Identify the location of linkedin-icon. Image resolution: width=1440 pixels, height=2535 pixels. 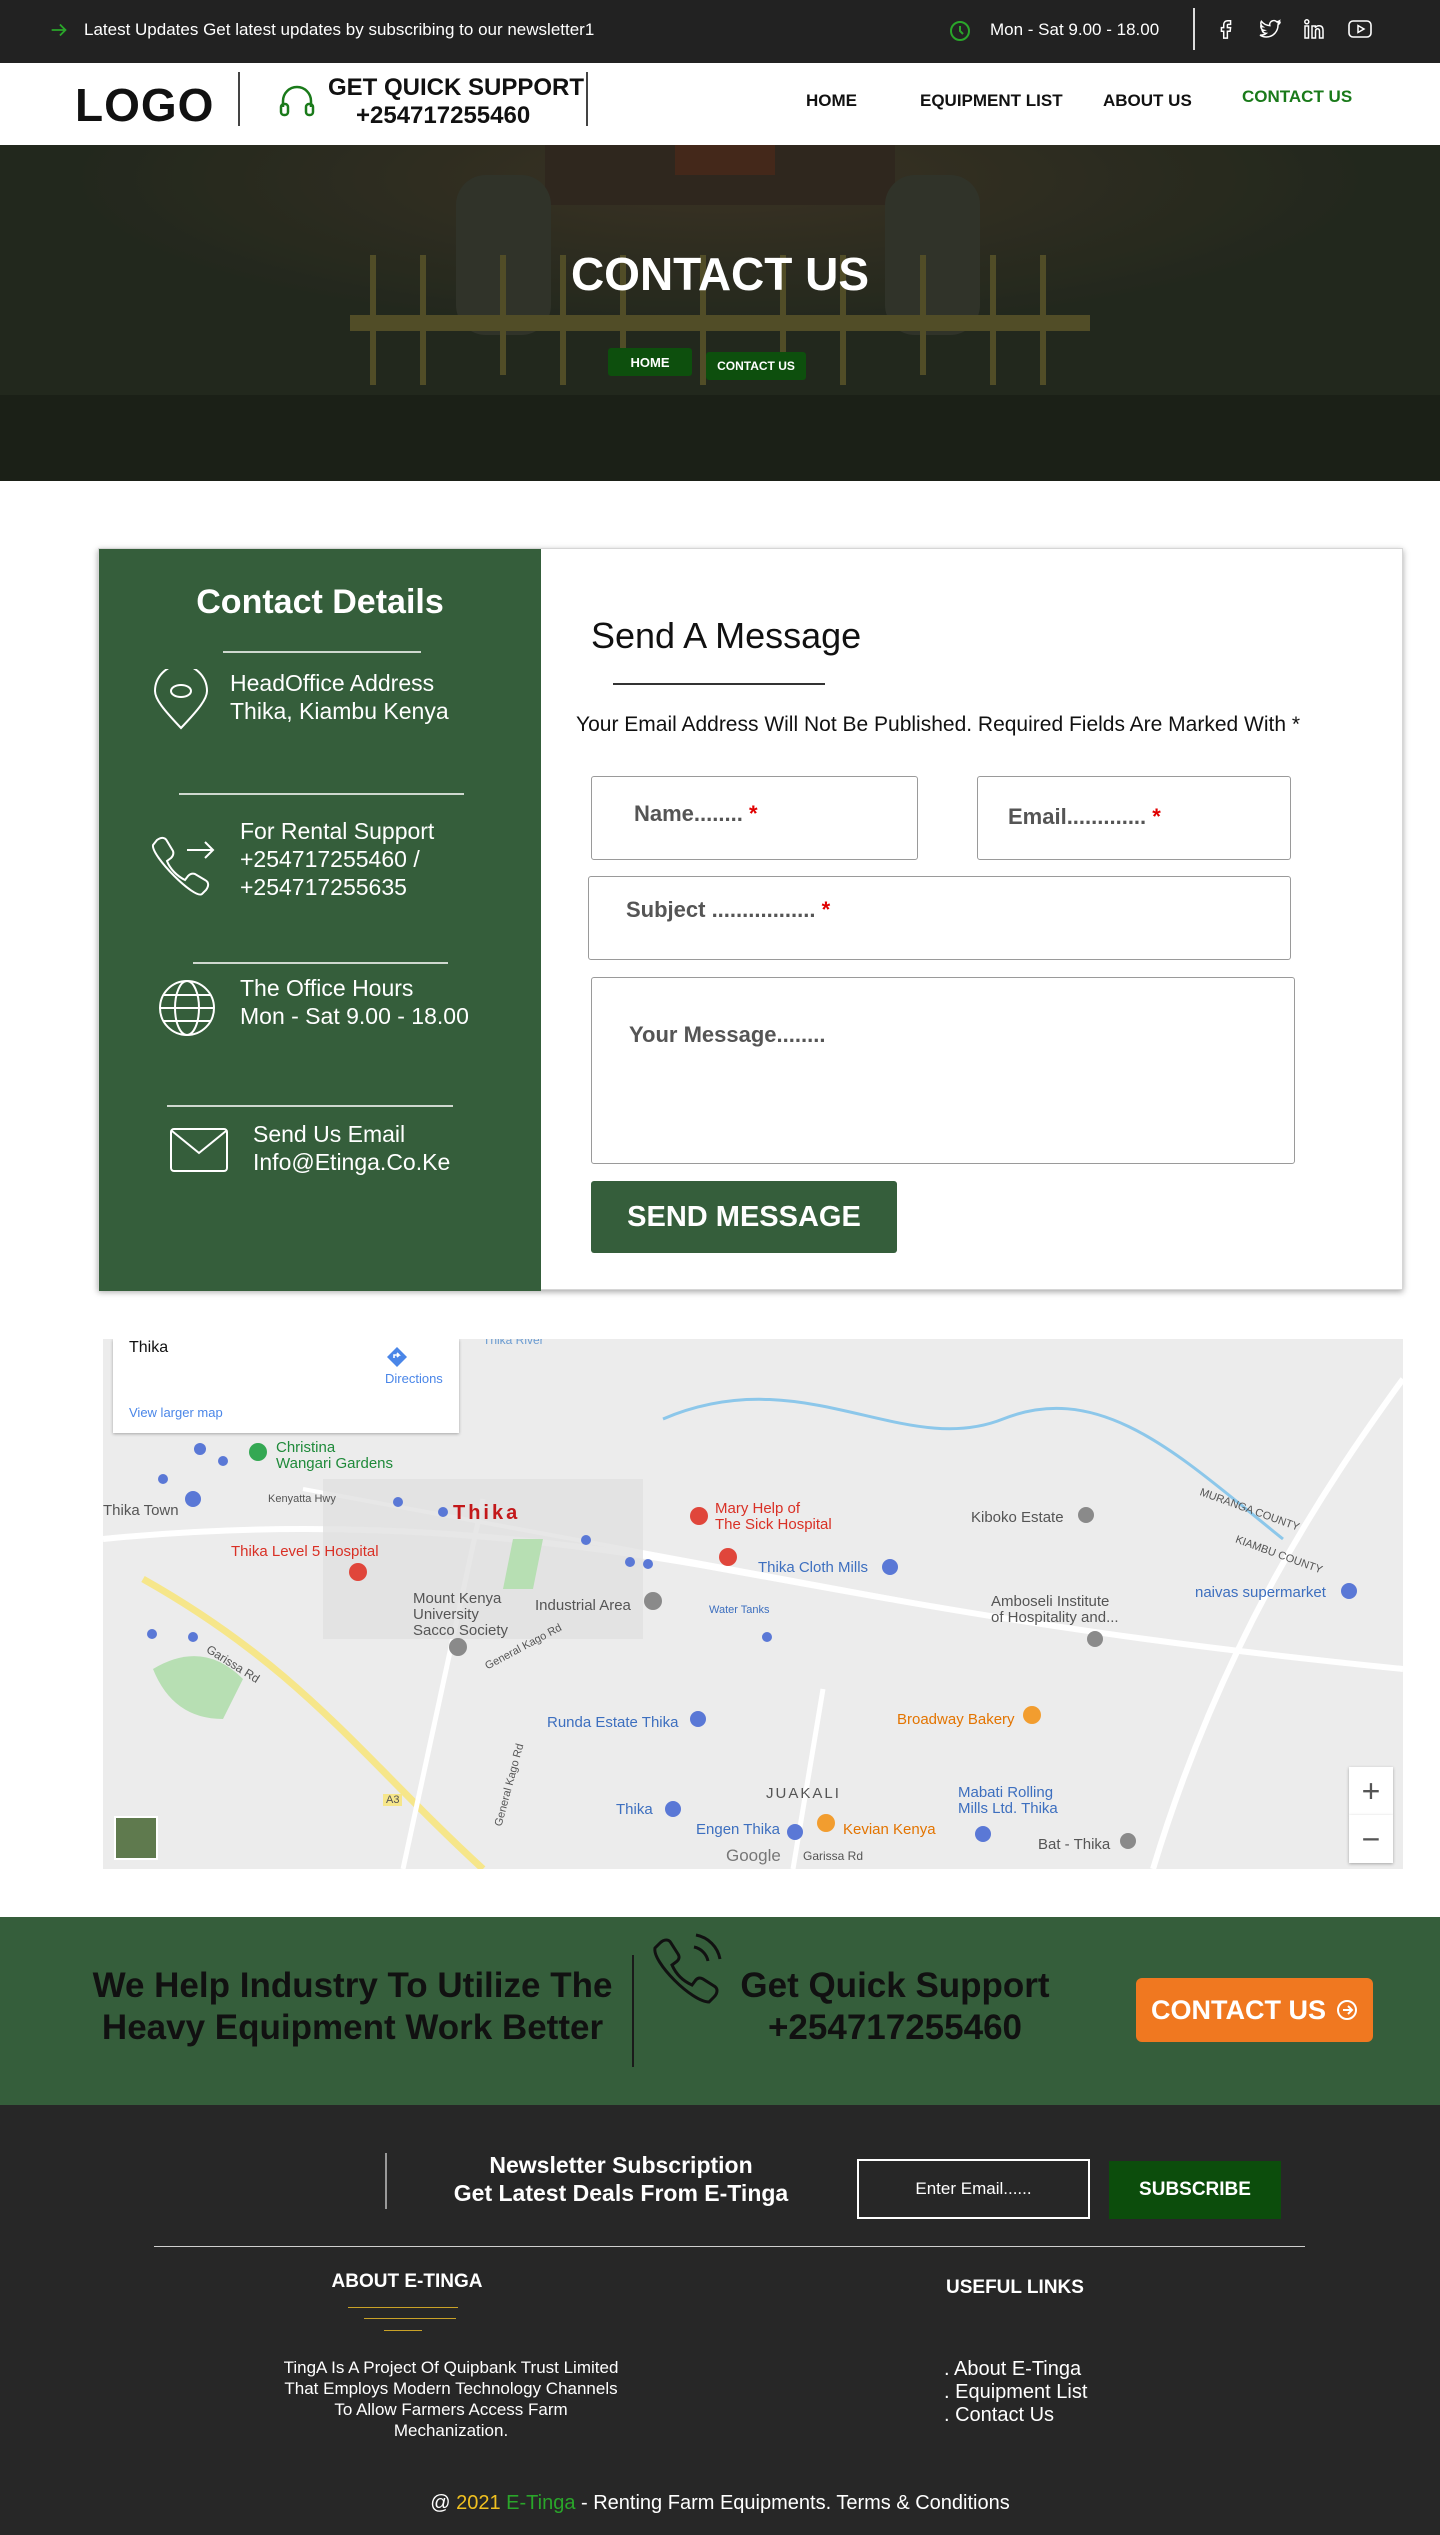
(1314, 29).